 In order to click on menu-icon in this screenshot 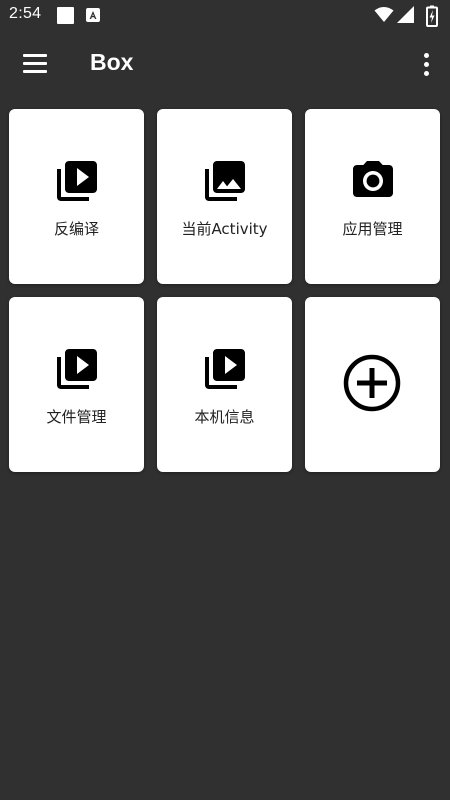, I will do `click(35, 63)`.